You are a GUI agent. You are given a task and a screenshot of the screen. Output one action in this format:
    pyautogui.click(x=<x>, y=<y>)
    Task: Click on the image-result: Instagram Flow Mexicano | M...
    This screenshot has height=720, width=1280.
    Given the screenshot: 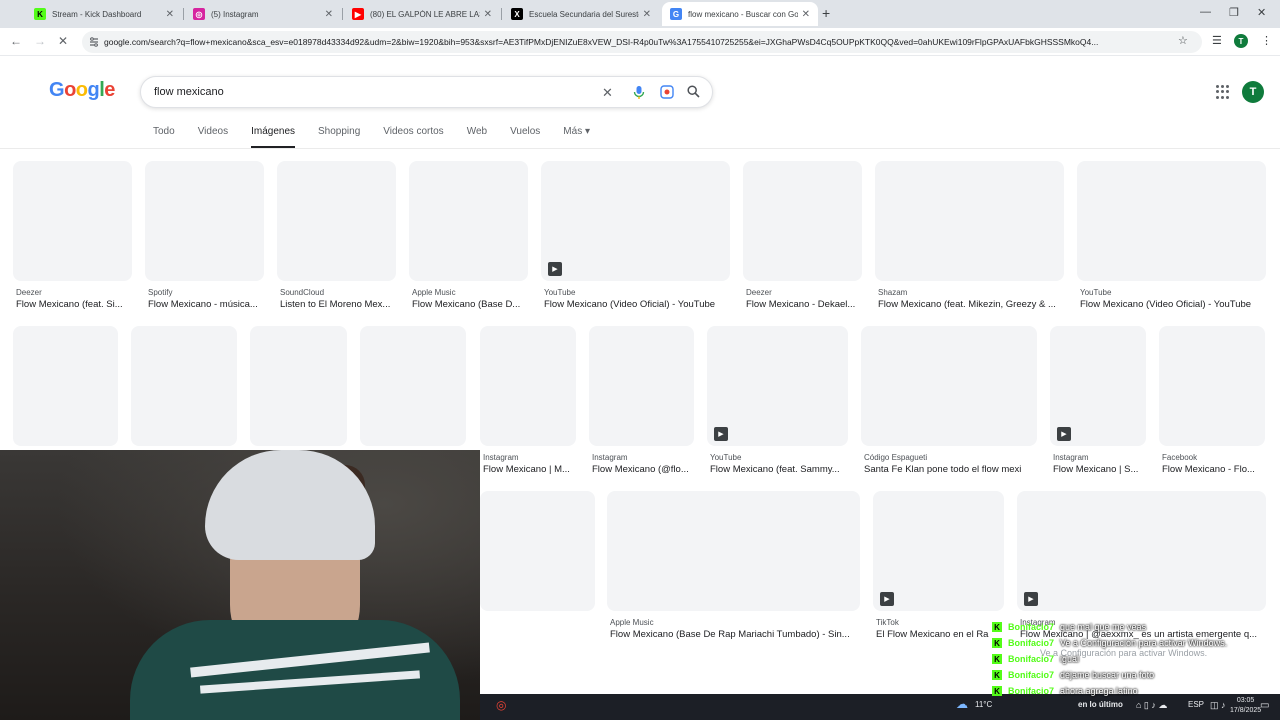 What is the action you would take?
    pyautogui.click(x=528, y=406)
    